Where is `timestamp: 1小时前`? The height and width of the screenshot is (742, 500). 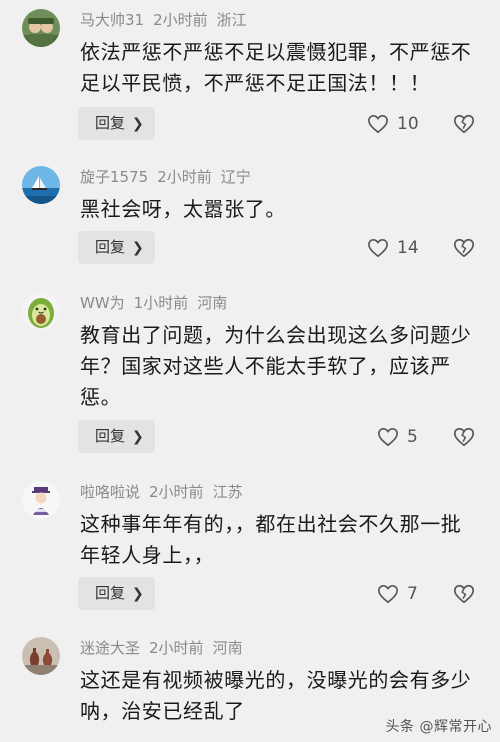
timestamp: 1小时前 is located at coordinates (161, 303).